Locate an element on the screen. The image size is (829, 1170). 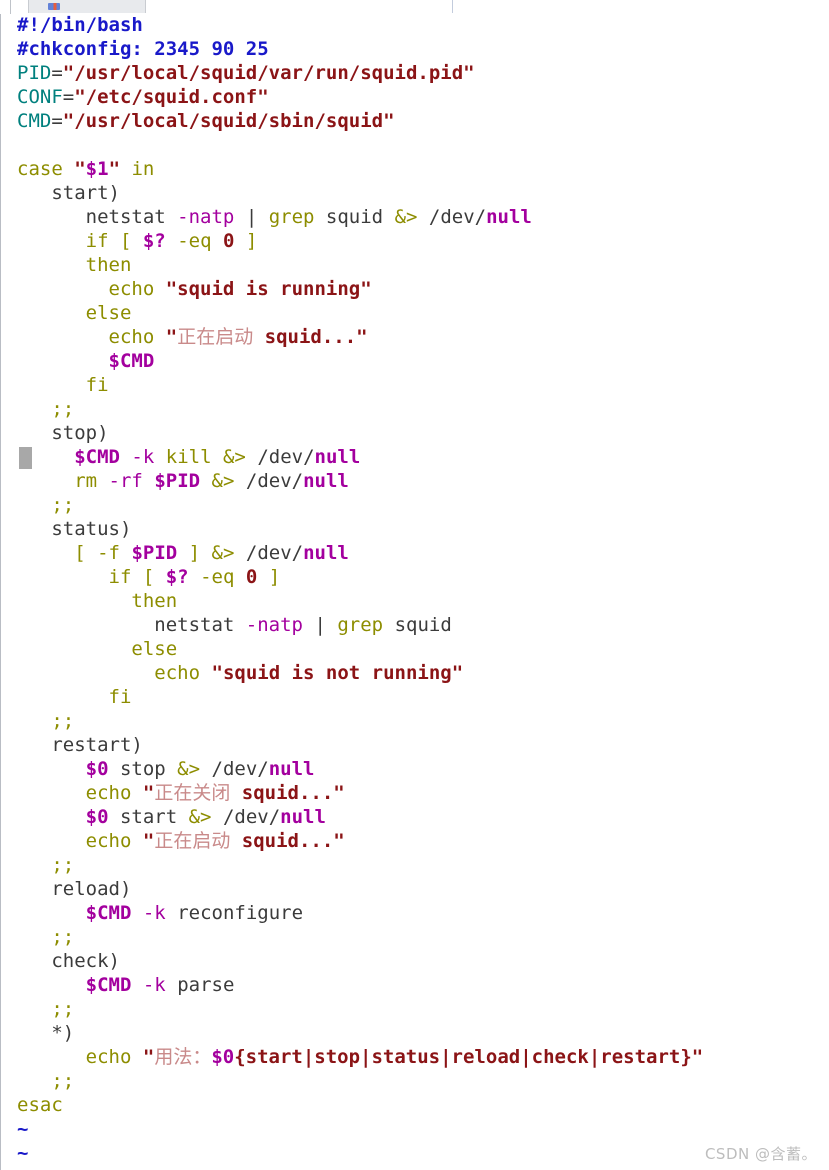
code-line: $CMD -k reconfigure is located at coordinates (360, 913).